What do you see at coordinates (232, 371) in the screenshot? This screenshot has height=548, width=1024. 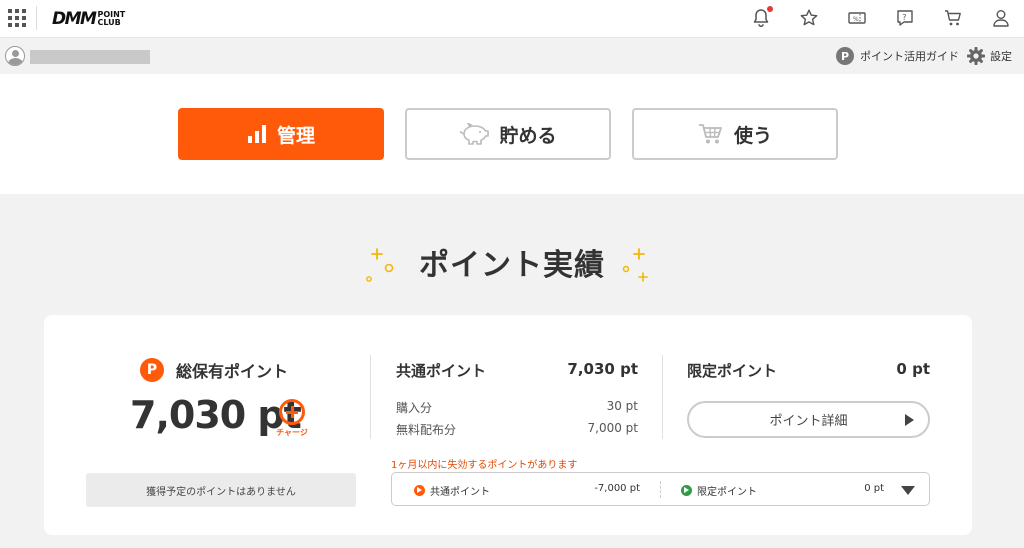 I see `total-points-label: 総保有ポイント` at bounding box center [232, 371].